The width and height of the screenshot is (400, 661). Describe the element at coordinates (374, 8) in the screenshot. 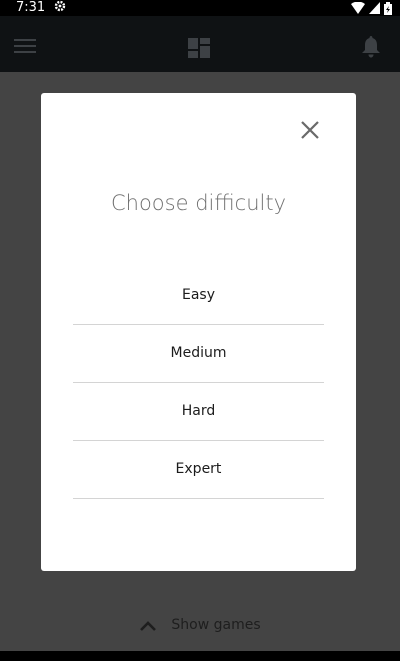

I see `signal-icon` at that location.